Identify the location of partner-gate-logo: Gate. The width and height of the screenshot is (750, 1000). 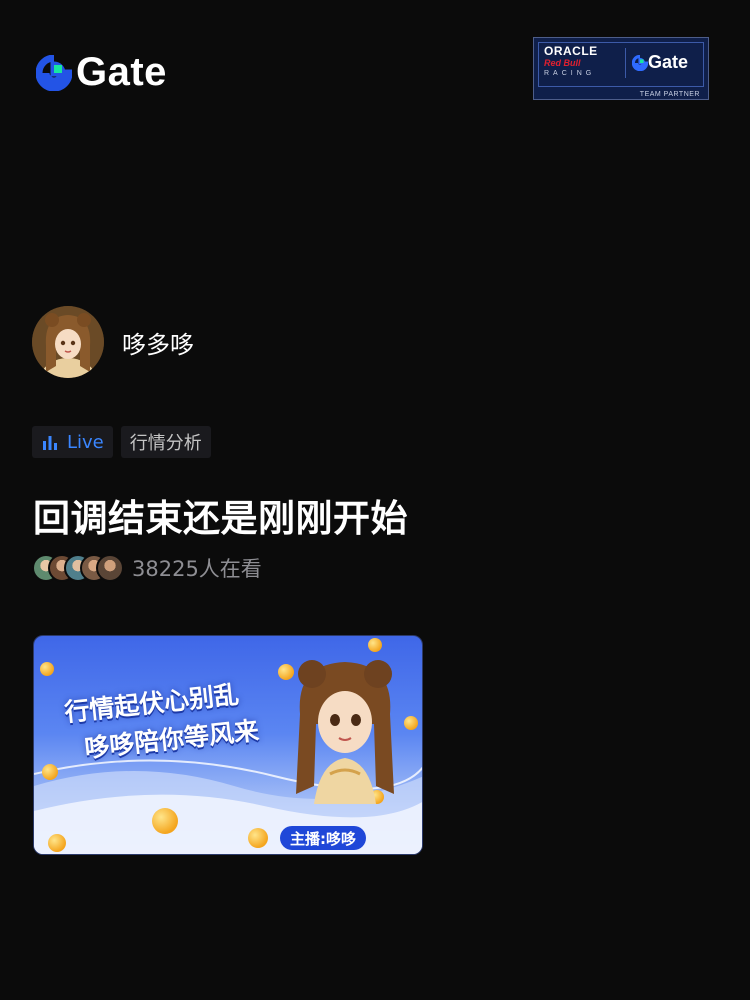
(660, 62).